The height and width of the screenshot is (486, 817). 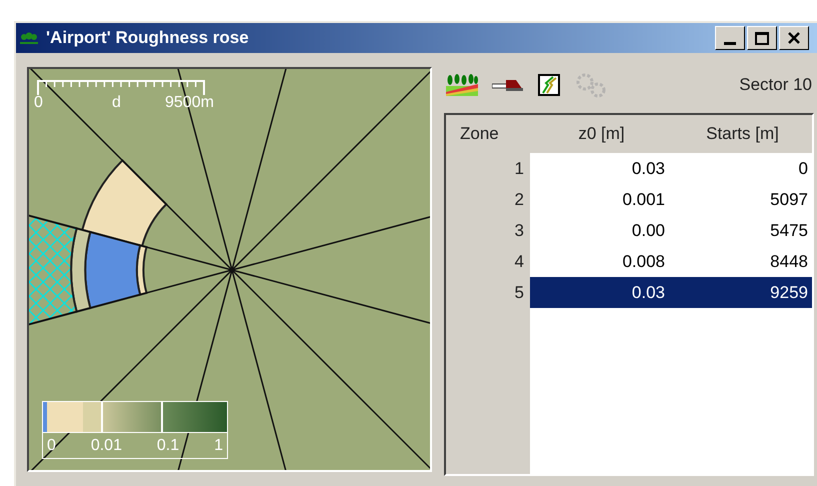 I want to click on close-icon, so click(x=794, y=38).